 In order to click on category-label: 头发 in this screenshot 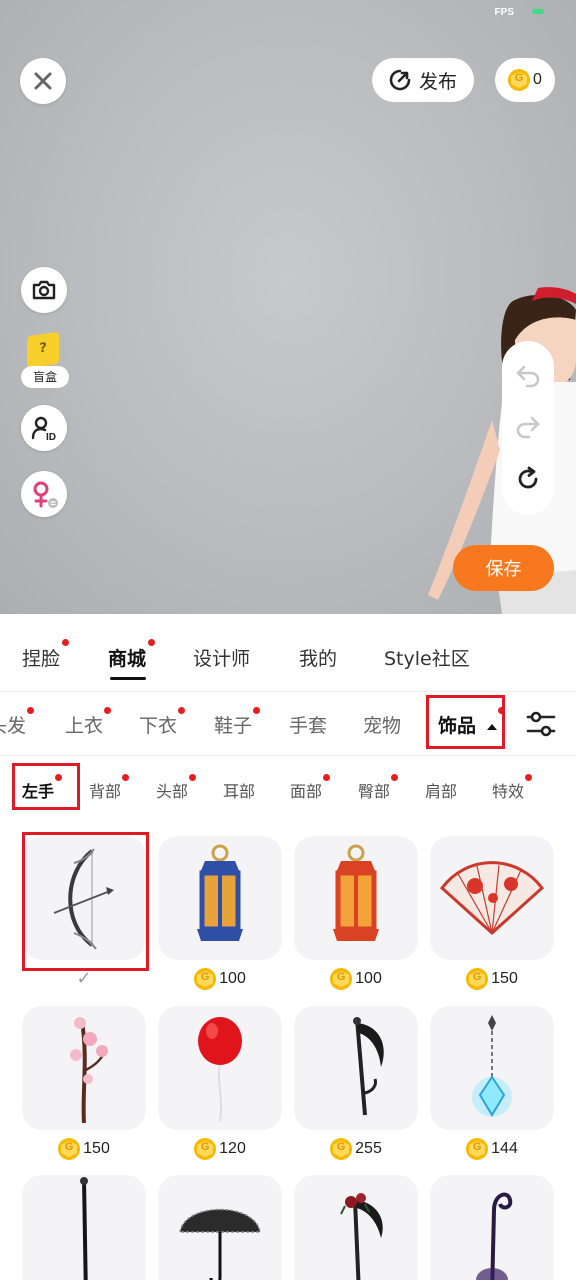, I will do `click(13, 726)`.